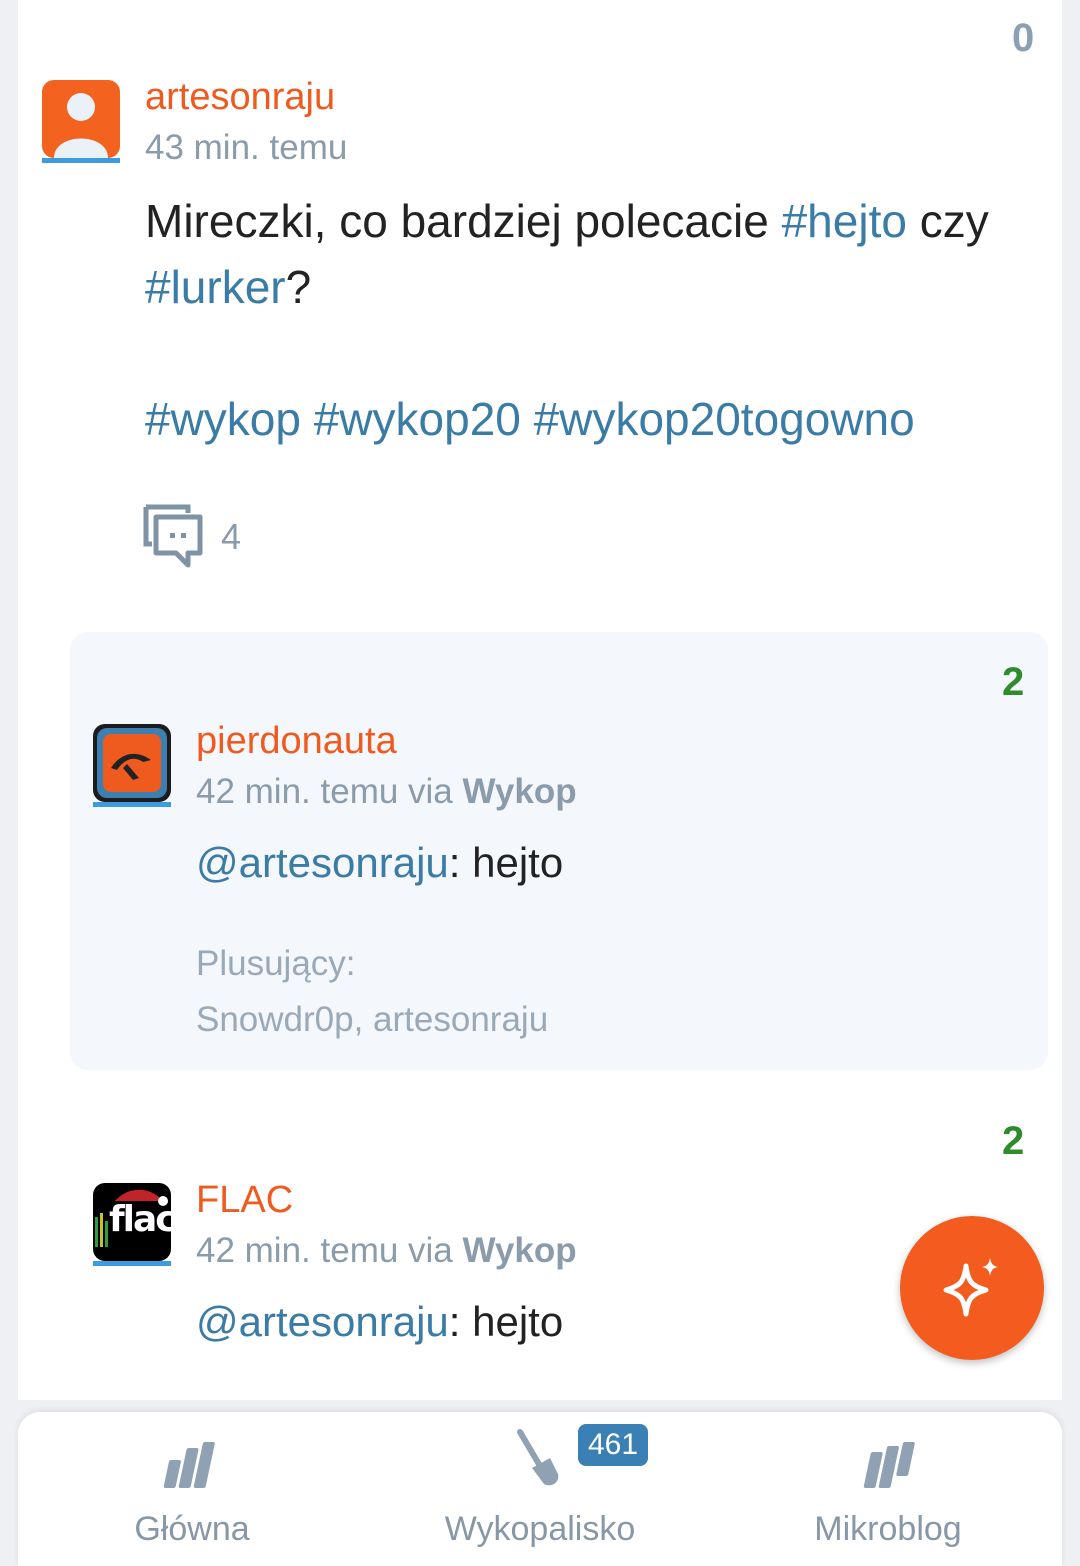  What do you see at coordinates (595, 287) in the screenshot?
I see `post-body-line-2: #lurker?` at bounding box center [595, 287].